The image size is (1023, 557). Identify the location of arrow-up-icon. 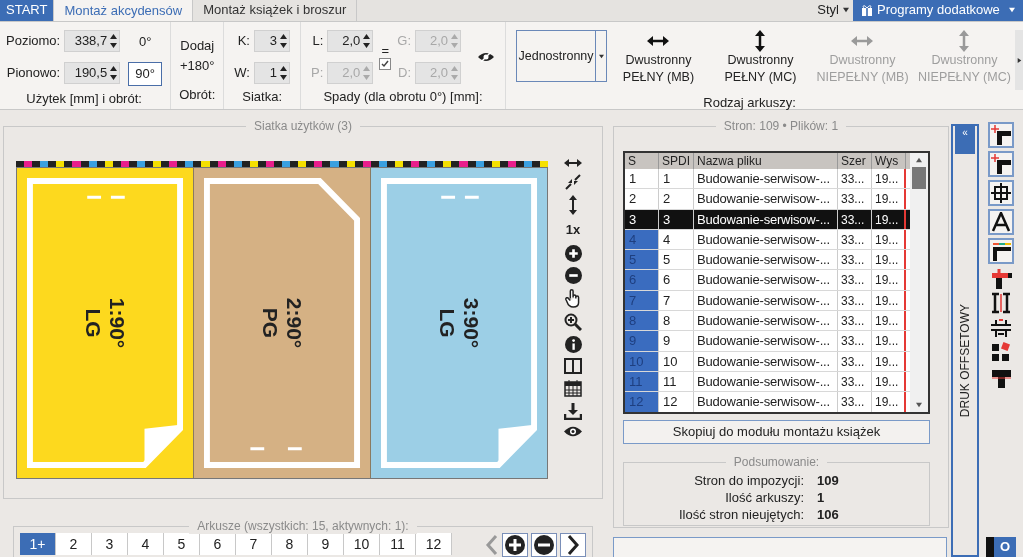
(919, 160).